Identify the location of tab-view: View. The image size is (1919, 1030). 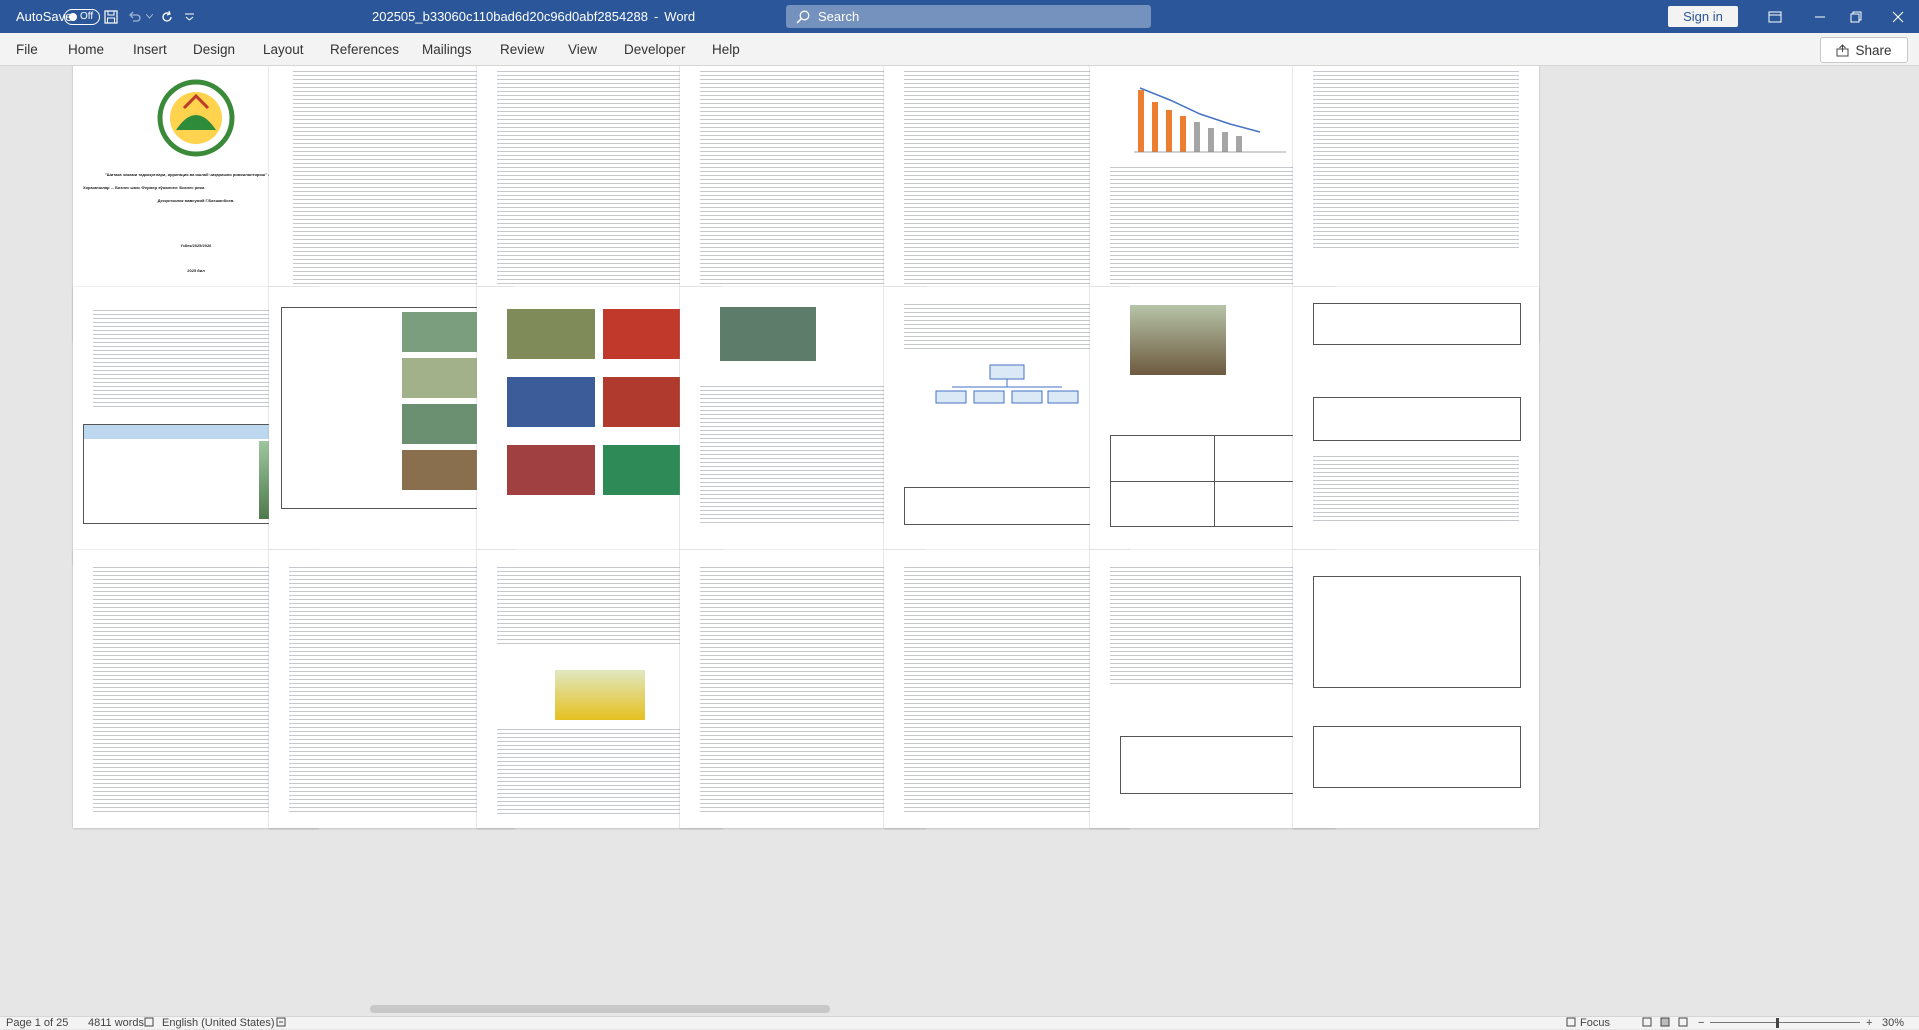
(582, 49).